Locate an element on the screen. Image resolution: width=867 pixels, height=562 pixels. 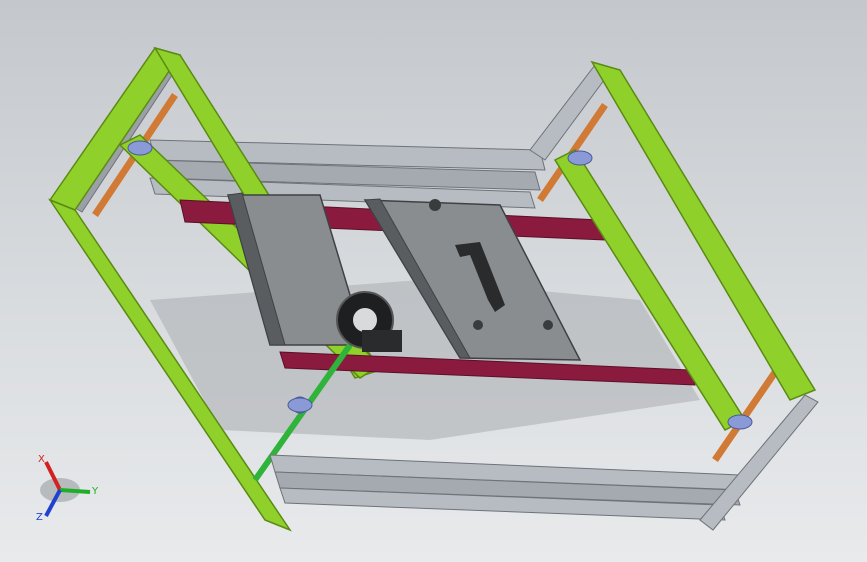
orientation-triad: X Y Z is located at coordinates (68, 498).